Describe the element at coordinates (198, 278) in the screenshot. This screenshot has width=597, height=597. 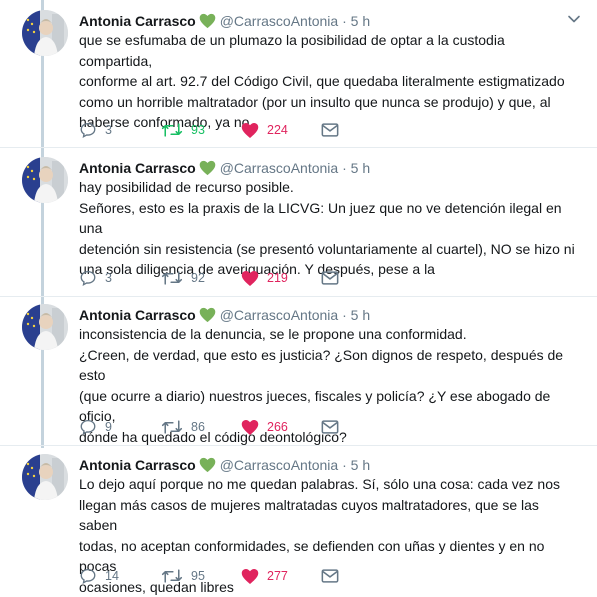
I see `retweet-count: 92` at that location.